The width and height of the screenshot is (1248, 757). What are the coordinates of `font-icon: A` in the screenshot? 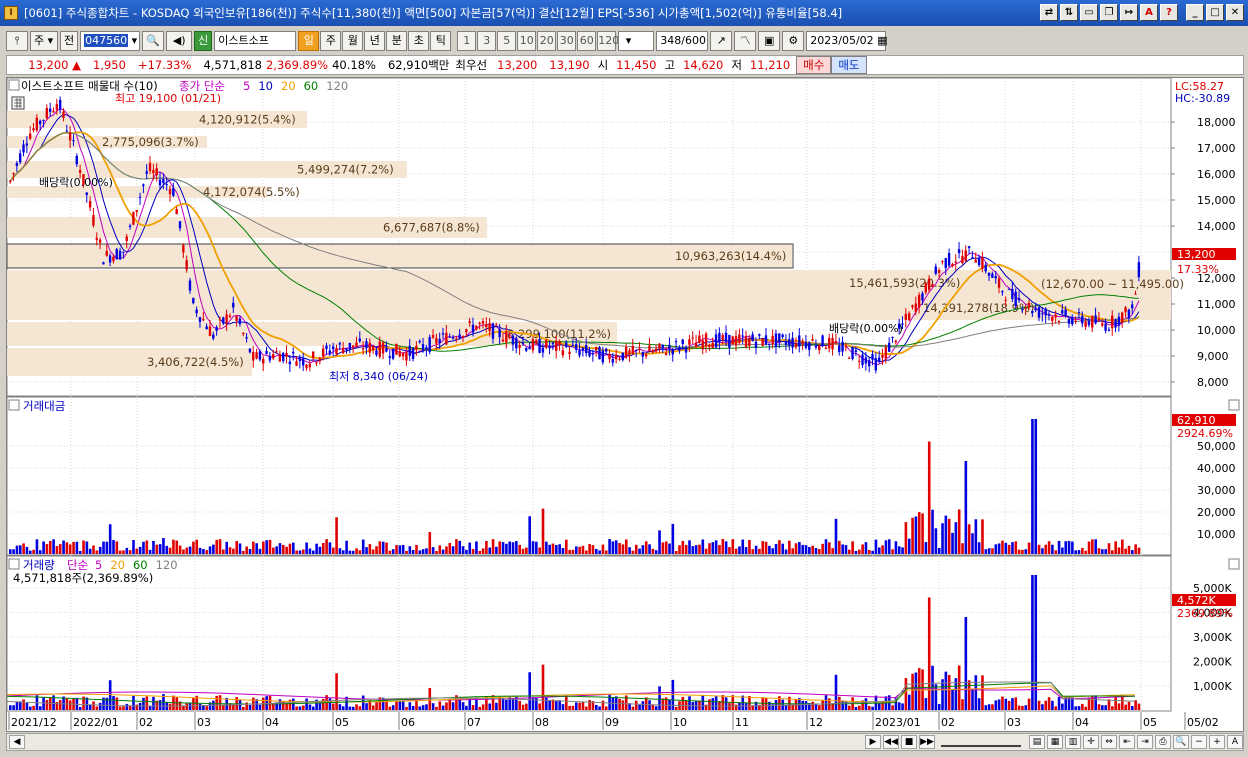 It's located at (1149, 12).